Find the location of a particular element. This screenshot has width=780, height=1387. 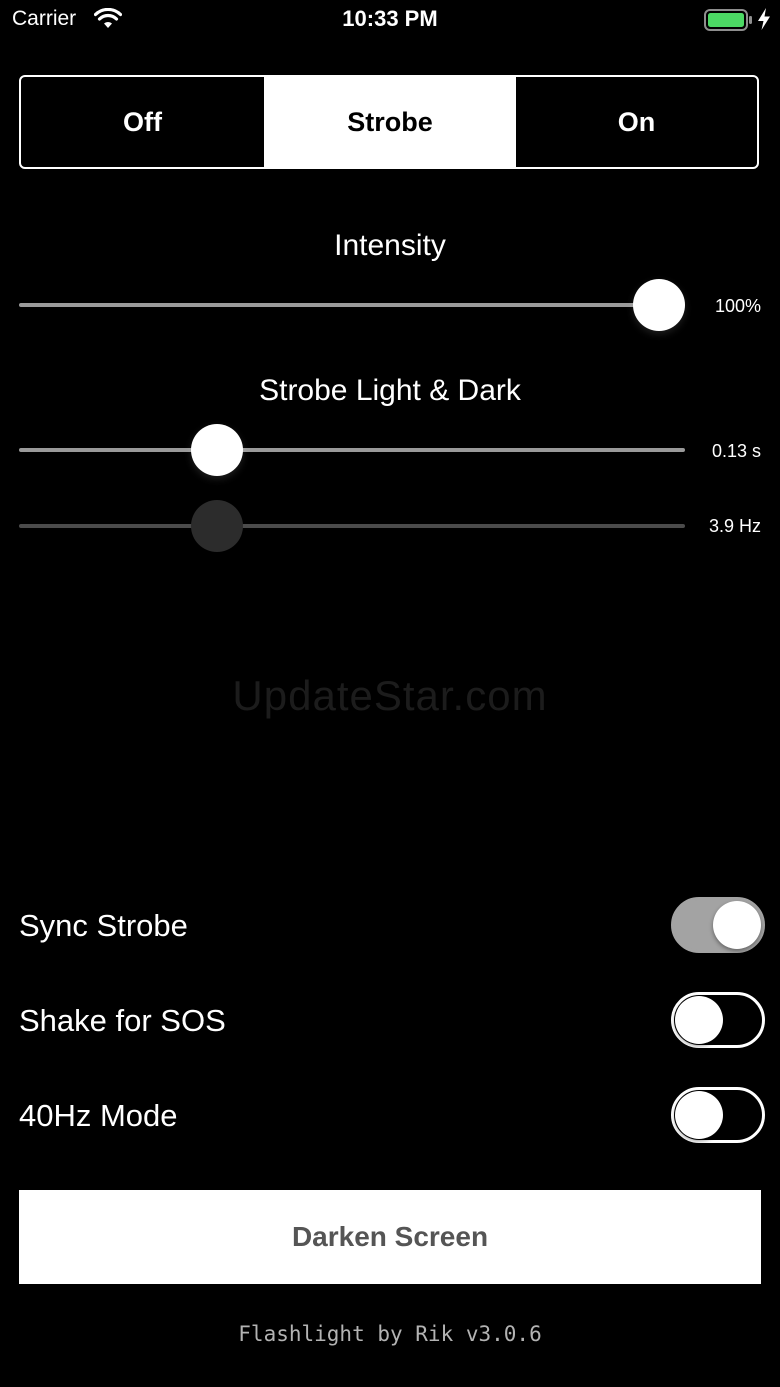

strobe-frequency-slider-thumb is located at coordinates (217, 526).